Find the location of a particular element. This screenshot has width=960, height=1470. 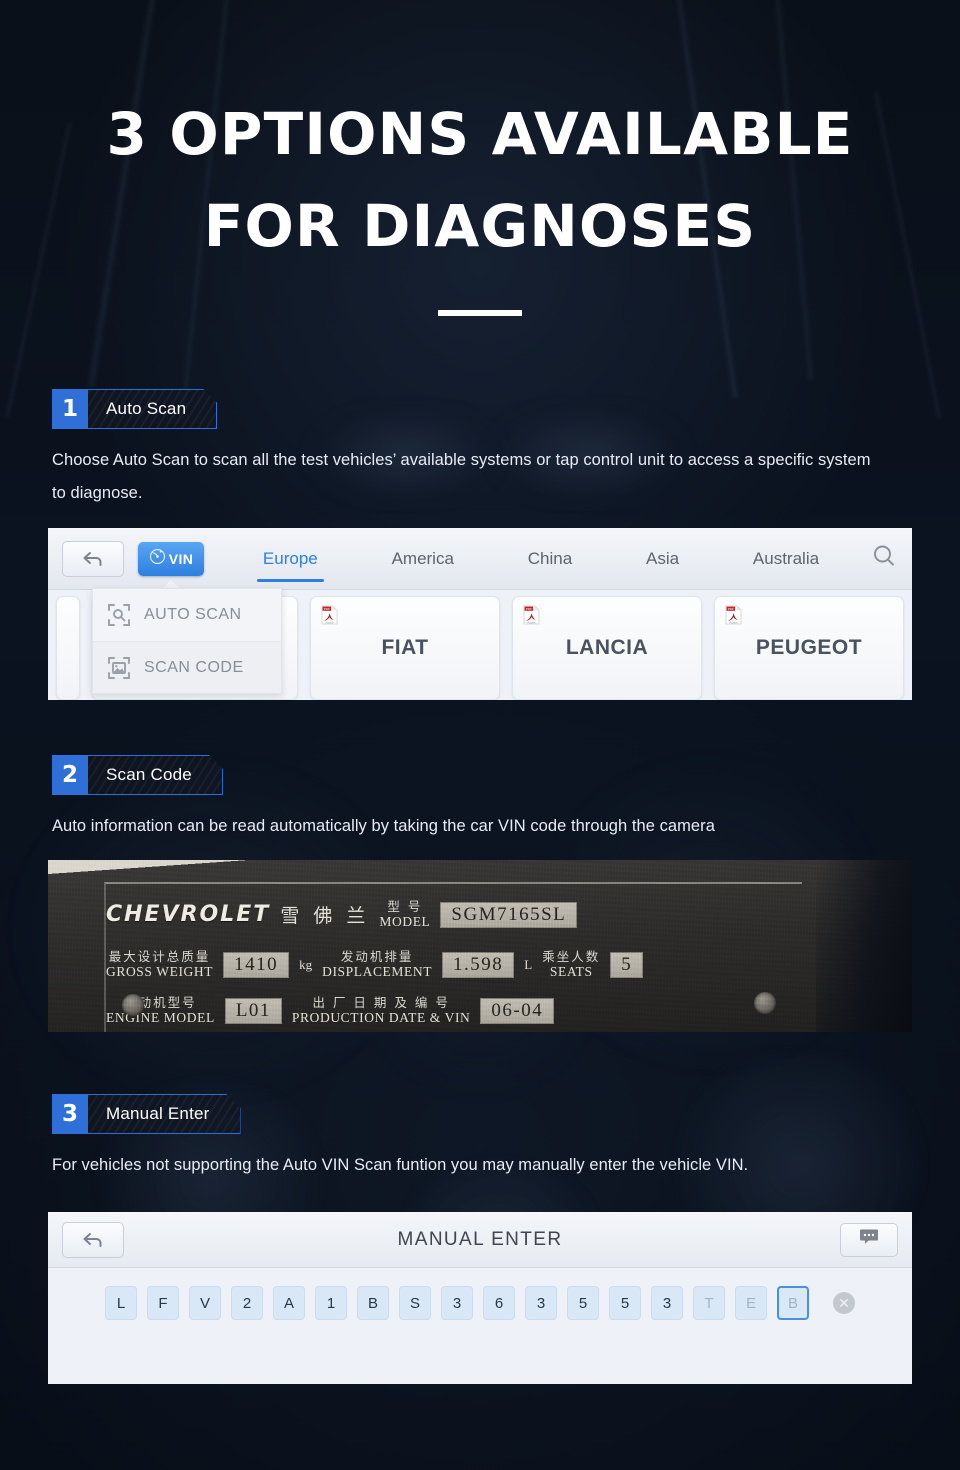

step-badge-2: 2 Scan Code is located at coordinates (137, 775).